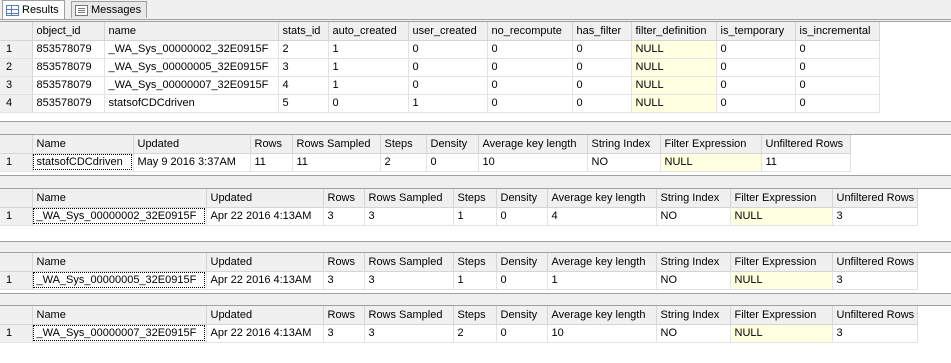 The height and width of the screenshot is (363, 951). What do you see at coordinates (16, 67) in the screenshot?
I see `row-number: 2` at bounding box center [16, 67].